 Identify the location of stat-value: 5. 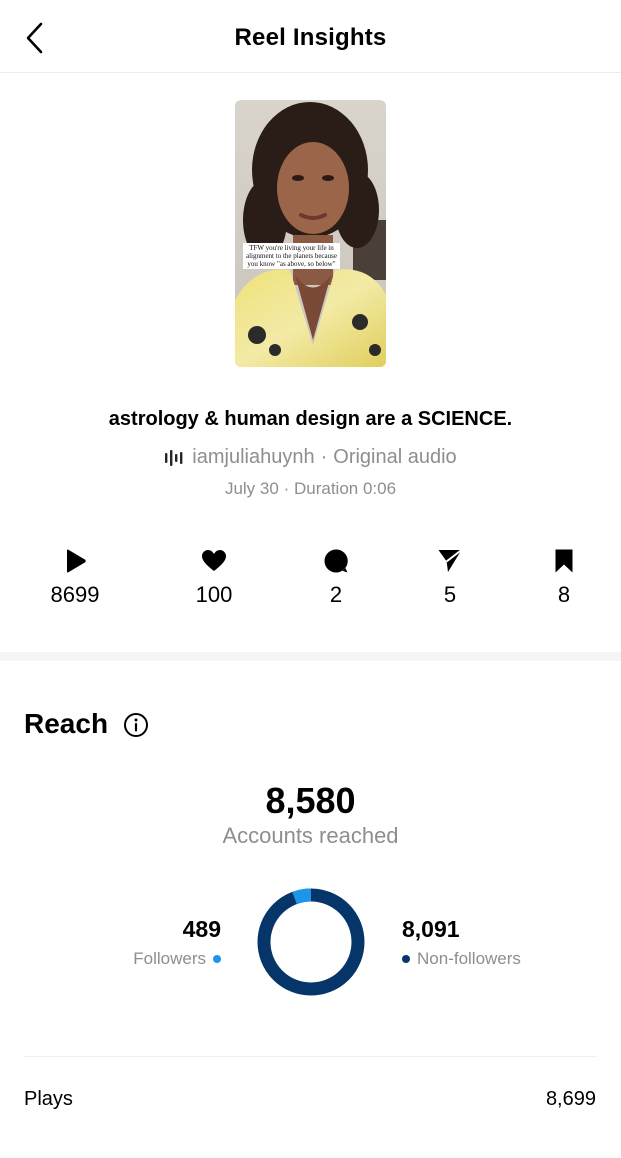
(450, 594).